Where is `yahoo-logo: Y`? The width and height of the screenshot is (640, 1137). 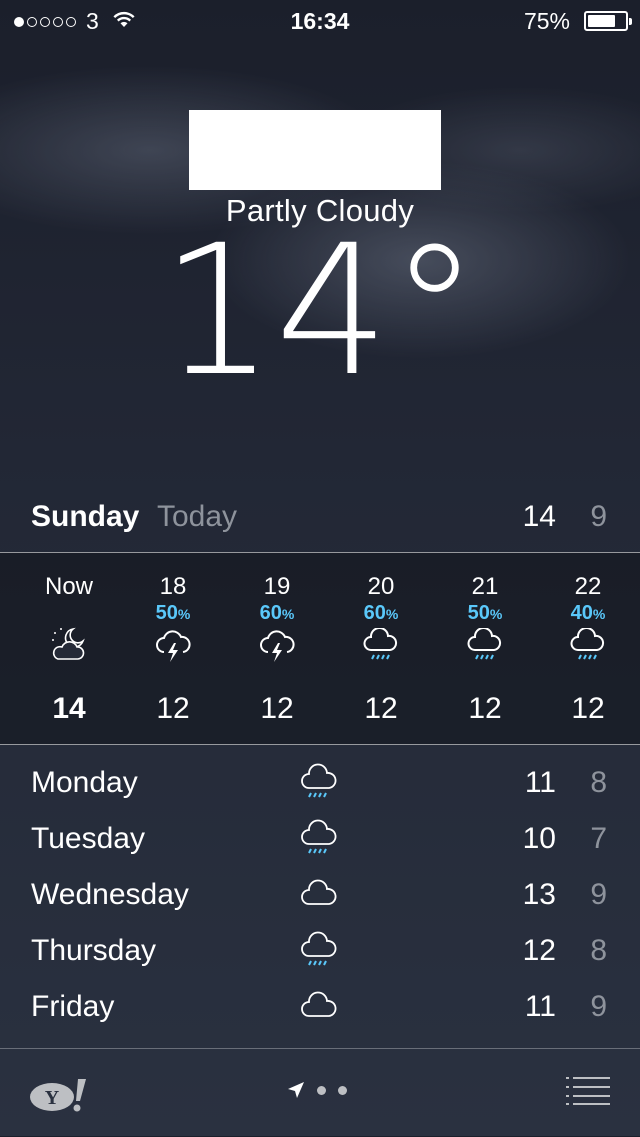 yahoo-logo: Y is located at coordinates (60, 1095).